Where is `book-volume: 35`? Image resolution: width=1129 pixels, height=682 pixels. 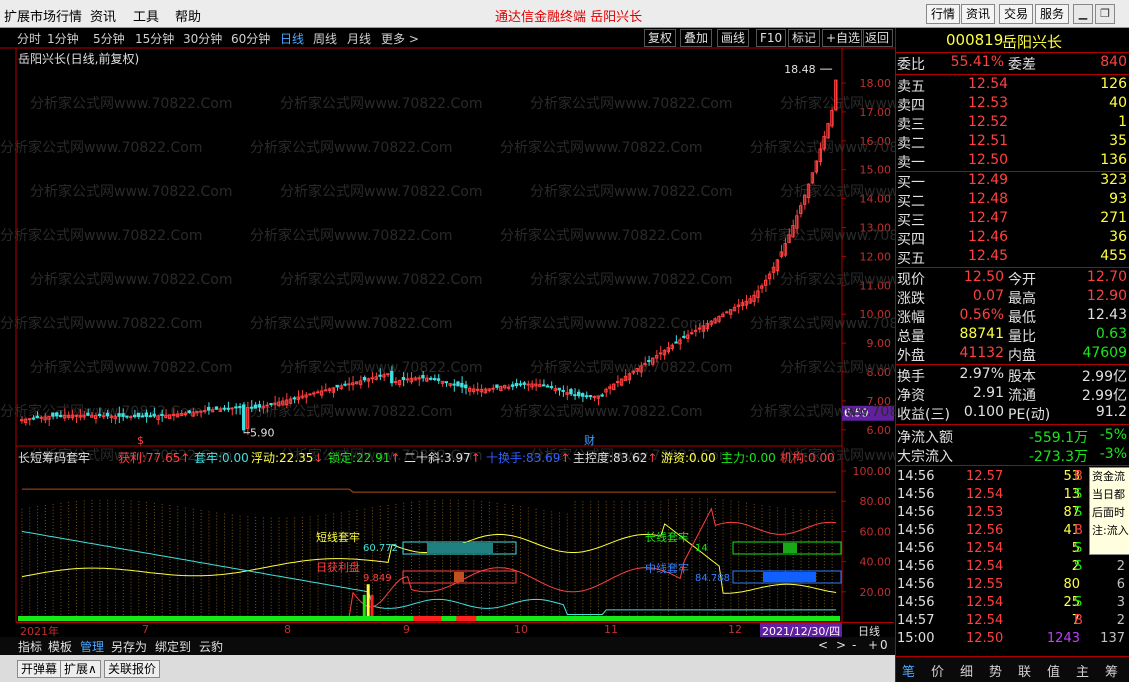 book-volume: 35 is located at coordinates (1118, 141).